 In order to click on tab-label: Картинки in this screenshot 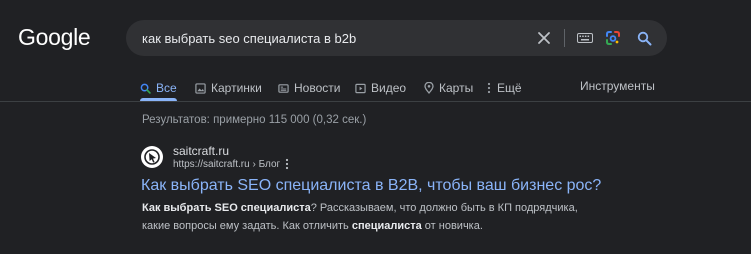, I will do `click(236, 88)`.